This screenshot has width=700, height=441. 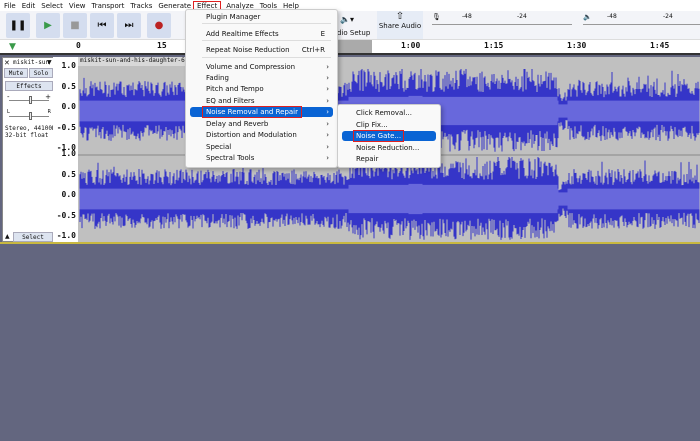 What do you see at coordinates (502, 19) in the screenshot?
I see `record-meter: 🎙 -48 -24` at bounding box center [502, 19].